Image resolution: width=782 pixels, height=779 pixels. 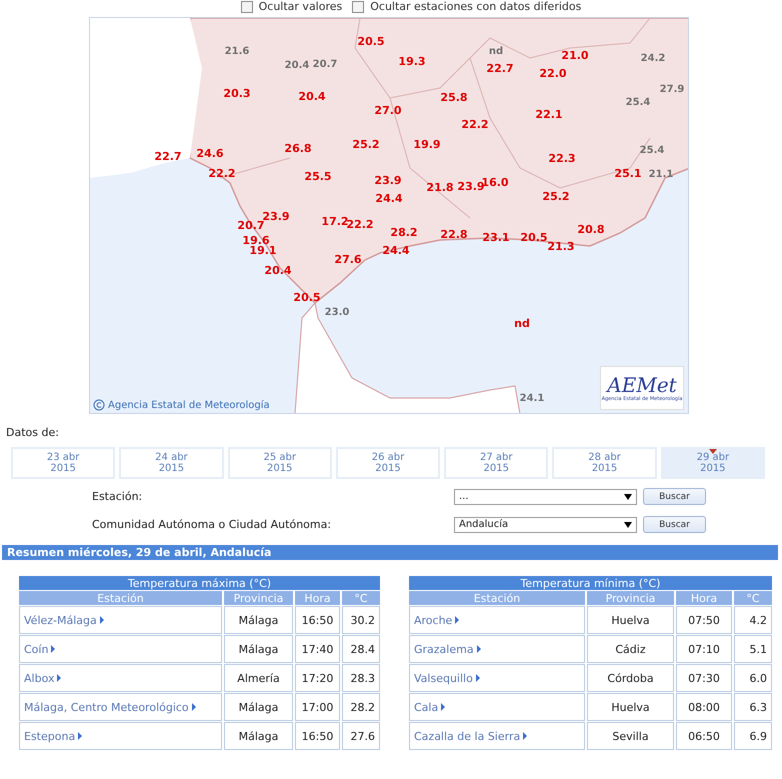 What do you see at coordinates (325, 65) in the screenshot?
I see `temperature-label: 20.7` at bounding box center [325, 65].